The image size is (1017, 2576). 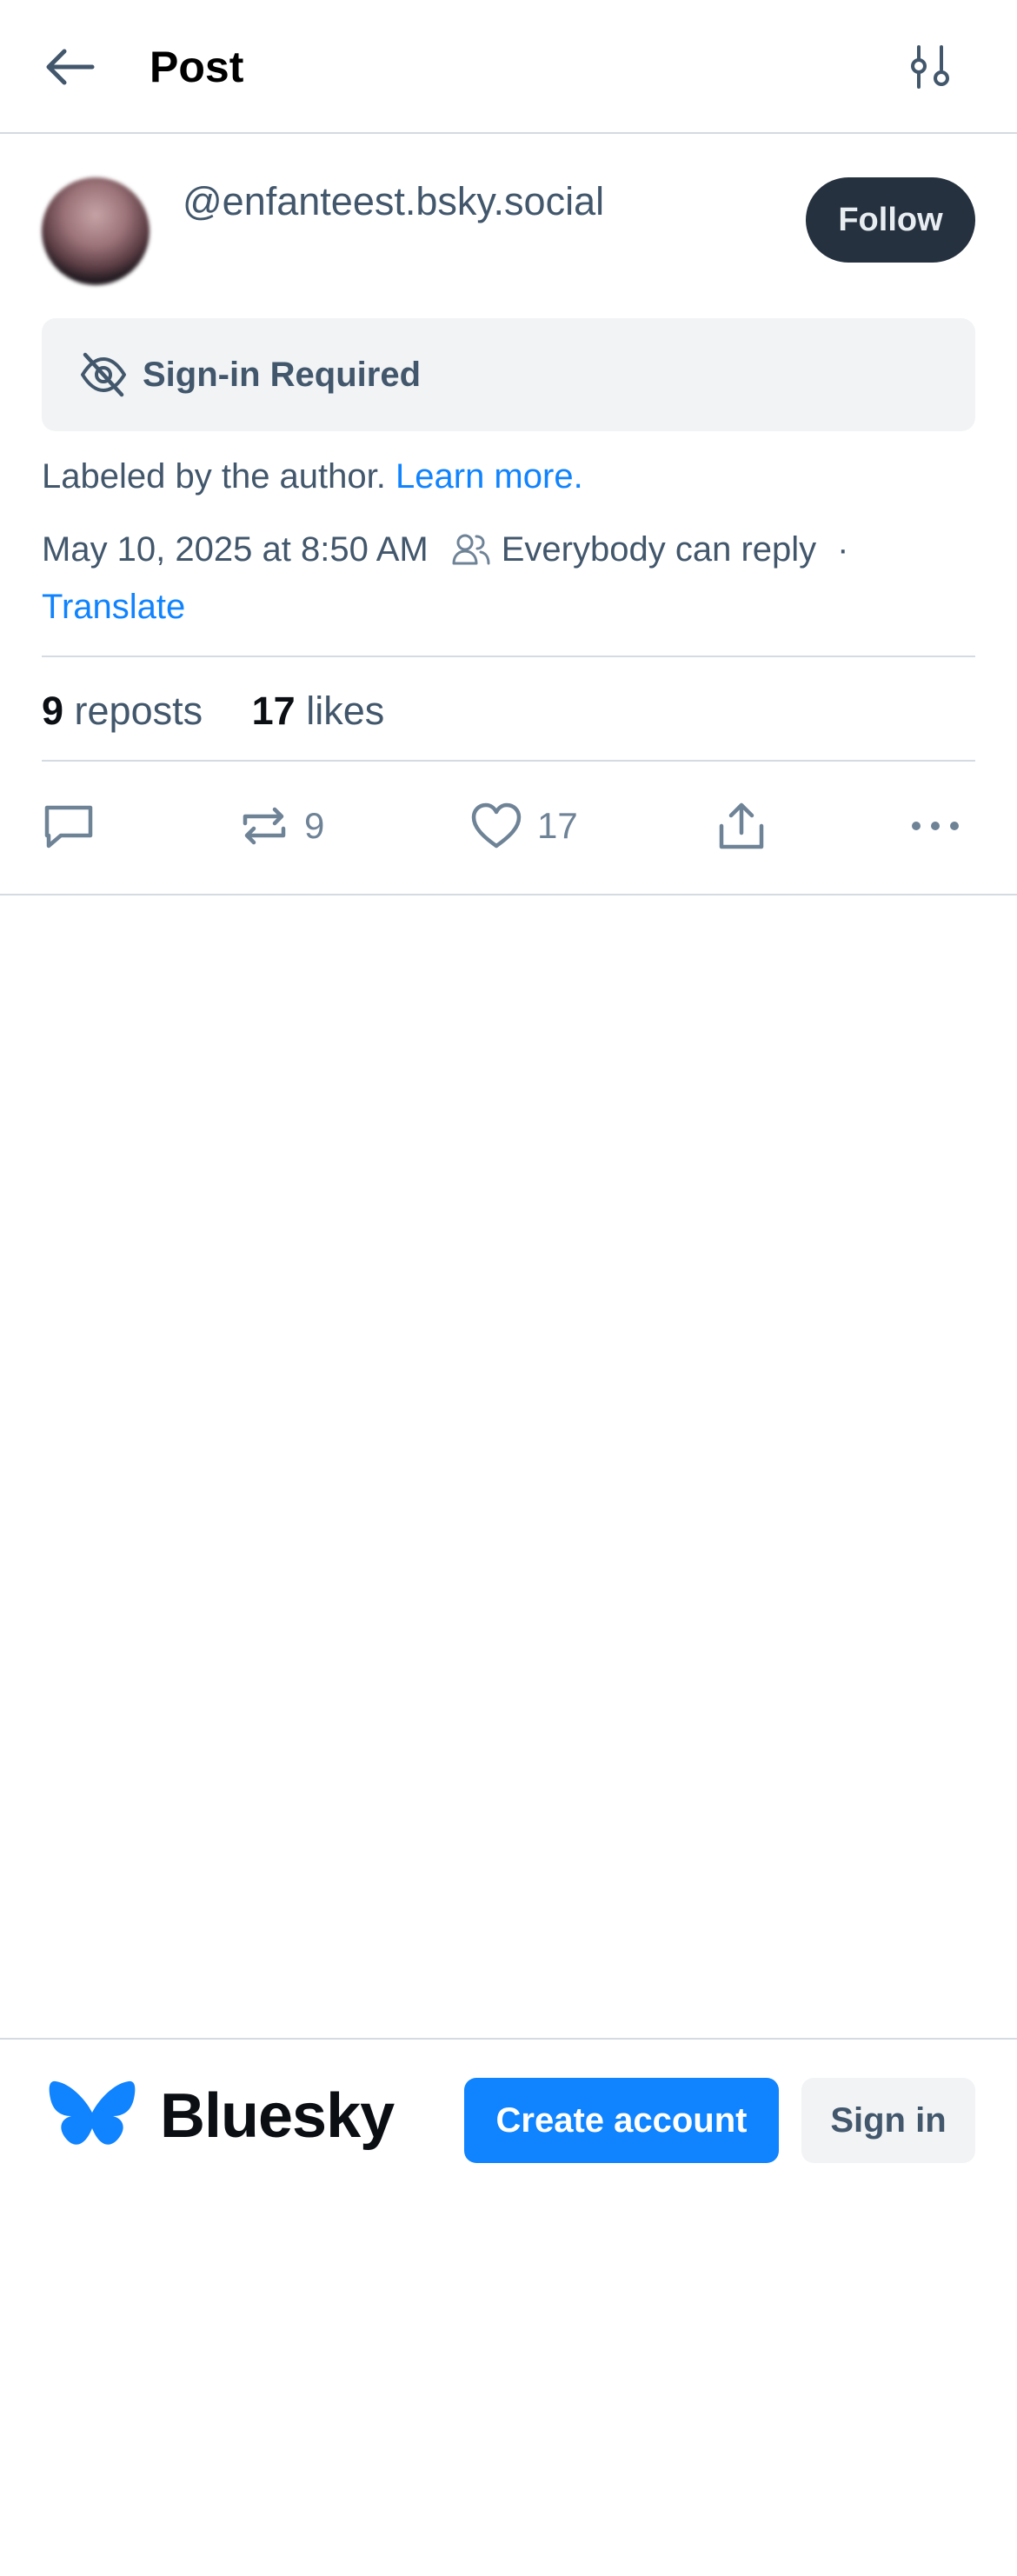 I want to click on avatar, so click(x=96, y=231).